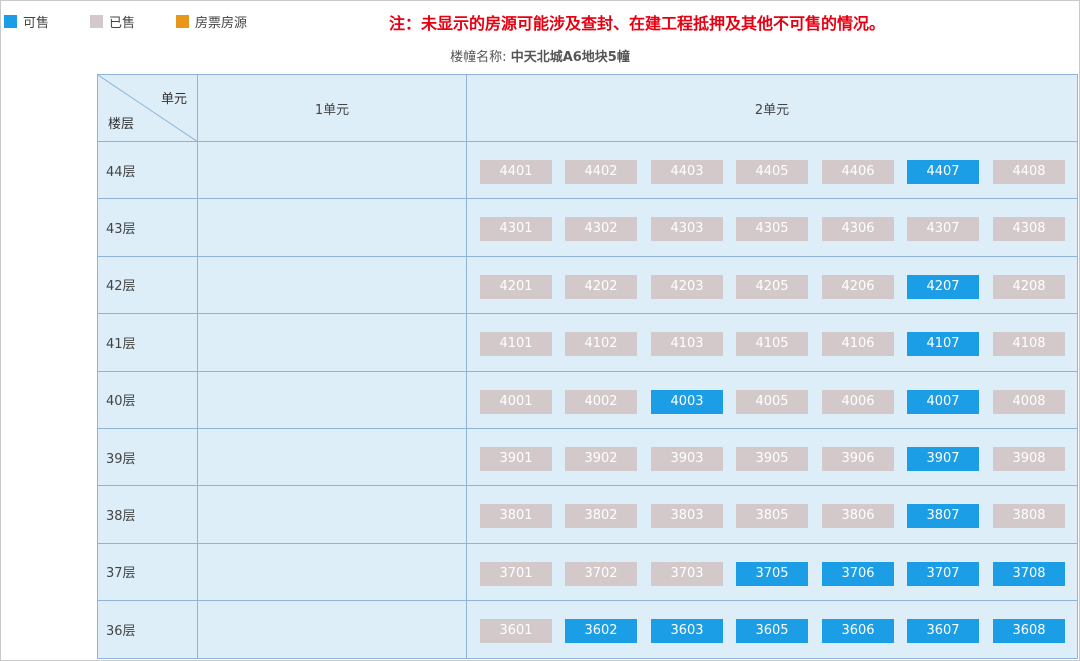 The width and height of the screenshot is (1080, 661). What do you see at coordinates (1029, 573) in the screenshot?
I see `room-available-button: 3708` at bounding box center [1029, 573].